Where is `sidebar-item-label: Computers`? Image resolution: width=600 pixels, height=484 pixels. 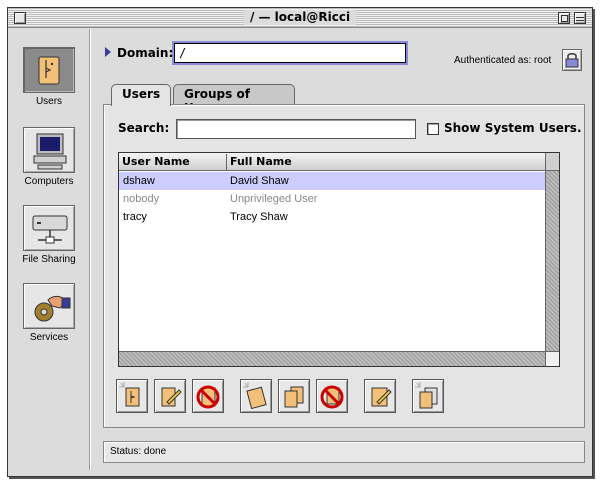
sidebar-item-label: Computers is located at coordinates (49, 181).